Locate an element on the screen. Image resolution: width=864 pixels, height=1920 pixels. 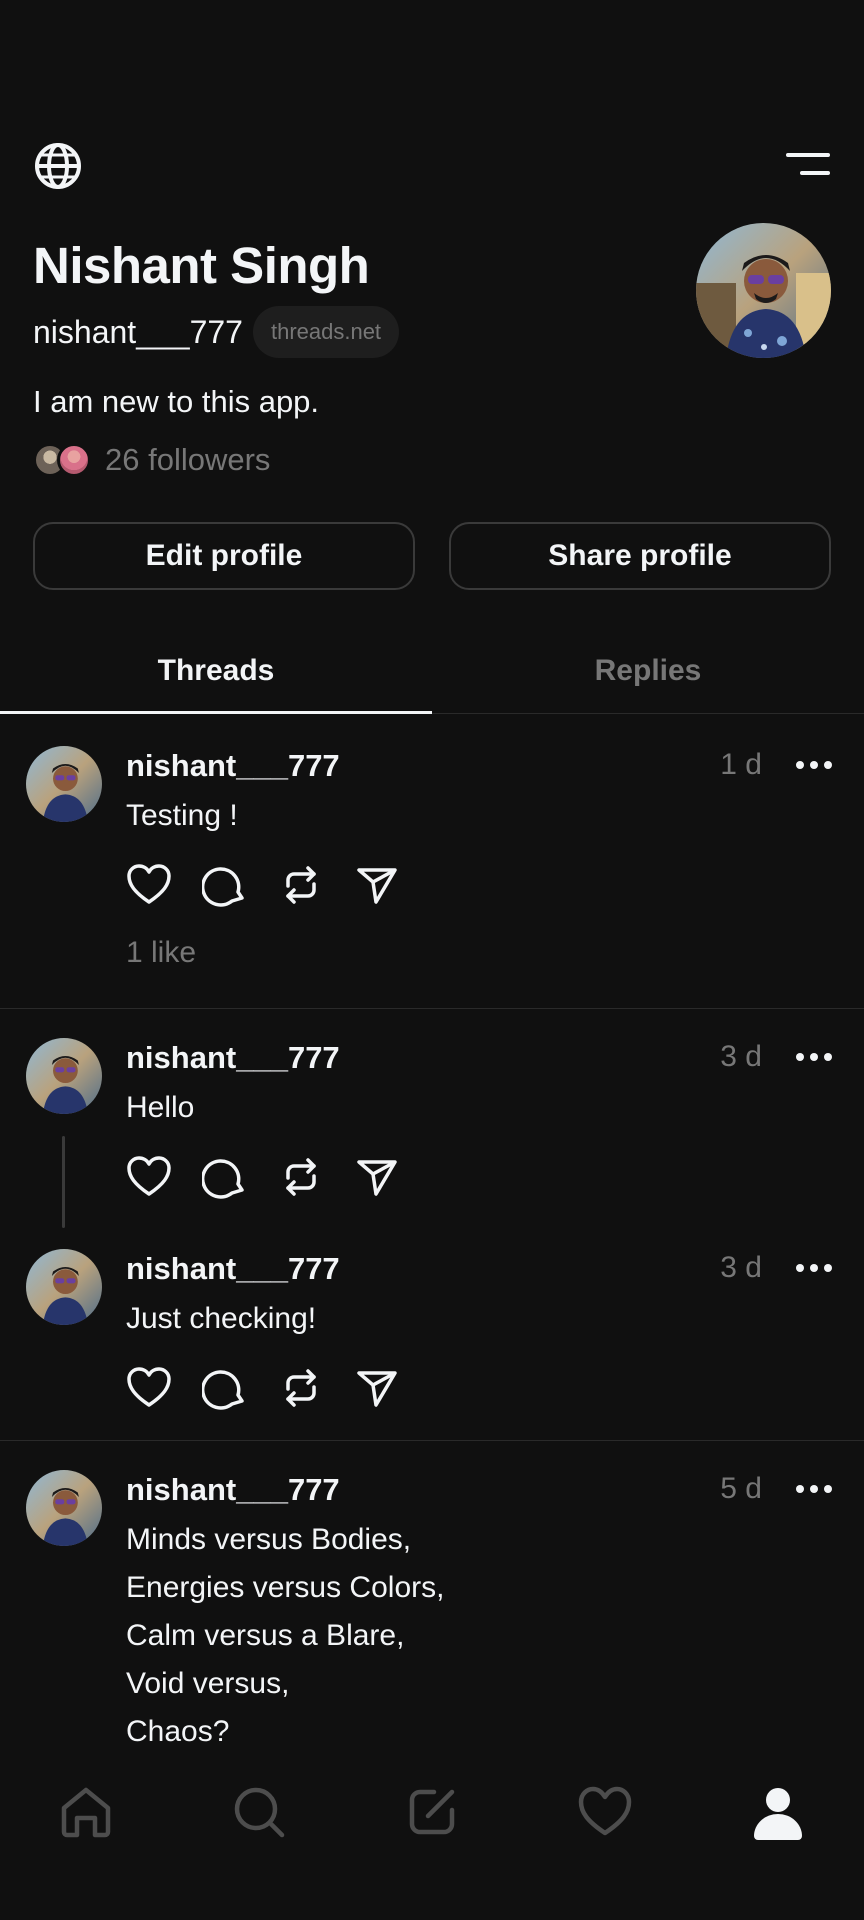
likes-count: 1 like is located at coordinates (161, 953).